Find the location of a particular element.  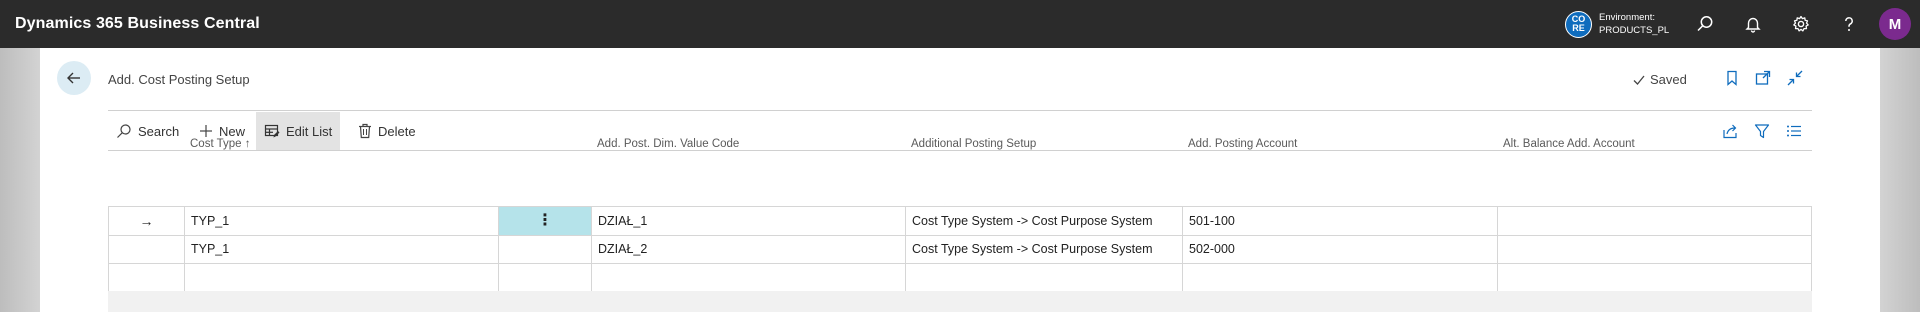

bell-icon is located at coordinates (1753, 24).